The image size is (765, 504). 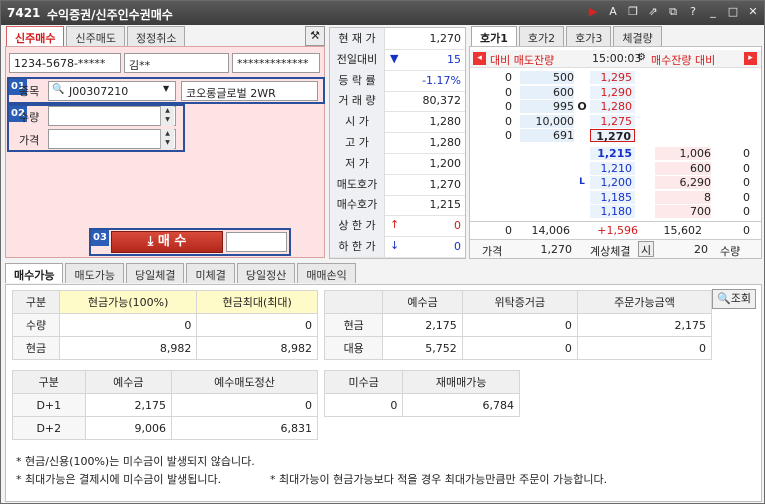 I want to click on tab-buy-available: 매수가능, so click(x=34, y=273).